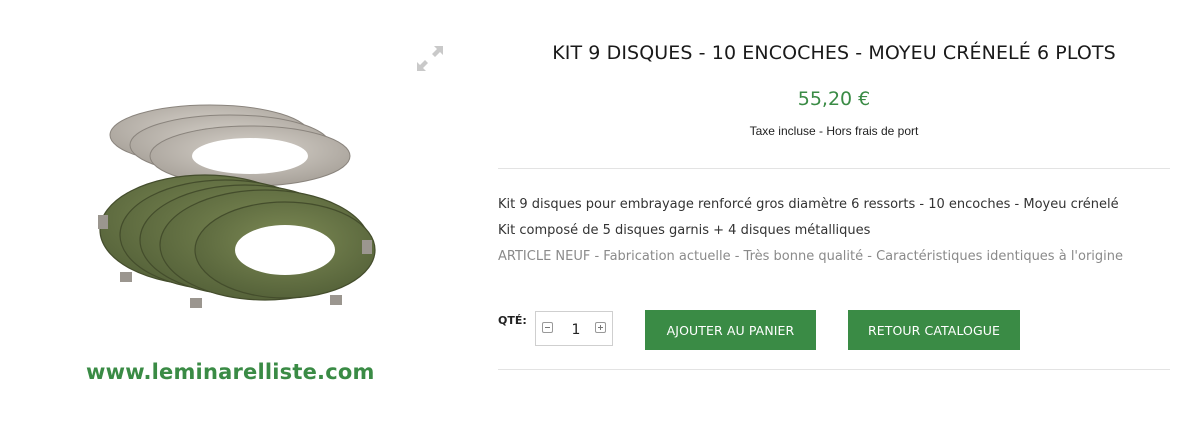 The image size is (1195, 441). What do you see at coordinates (834, 99) in the screenshot?
I see `product-price: 55,20 €` at bounding box center [834, 99].